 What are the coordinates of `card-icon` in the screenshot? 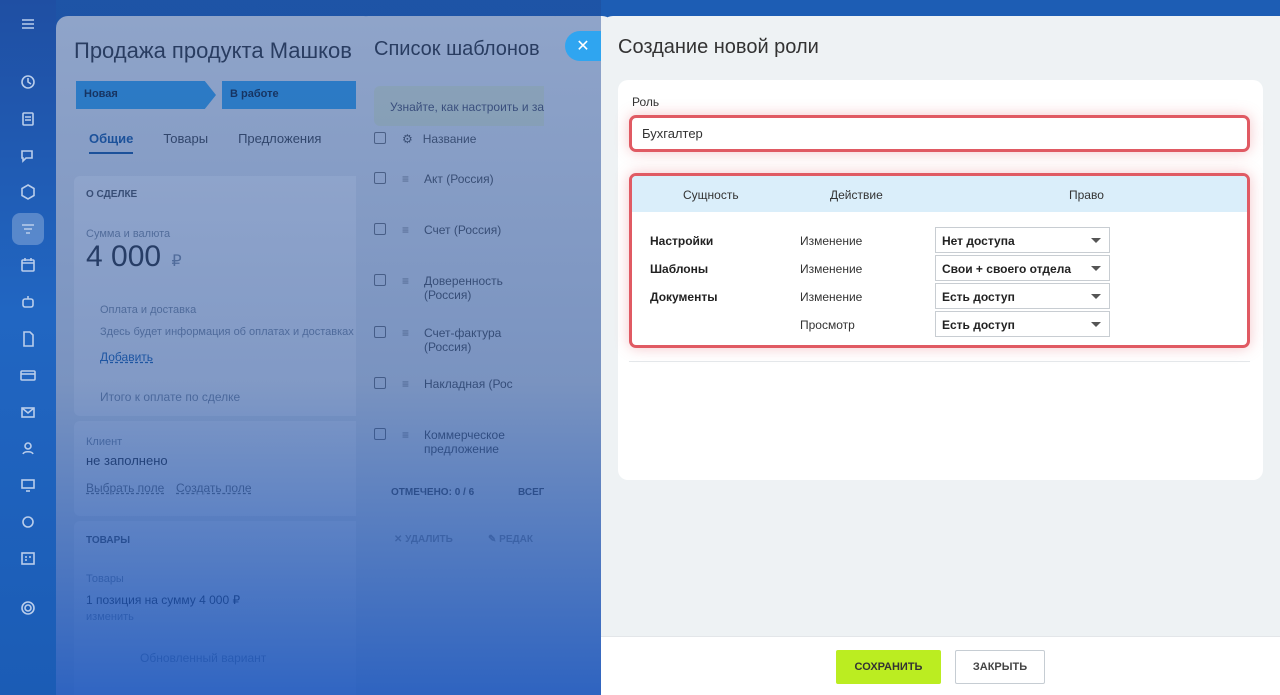 It's located at (28, 375).